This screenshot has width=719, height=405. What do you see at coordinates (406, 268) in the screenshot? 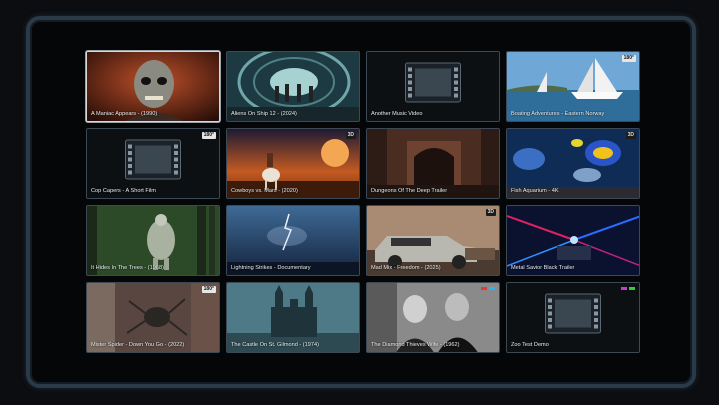
I see `video-title: Mad Mix - Freedom - (2025)` at bounding box center [406, 268].